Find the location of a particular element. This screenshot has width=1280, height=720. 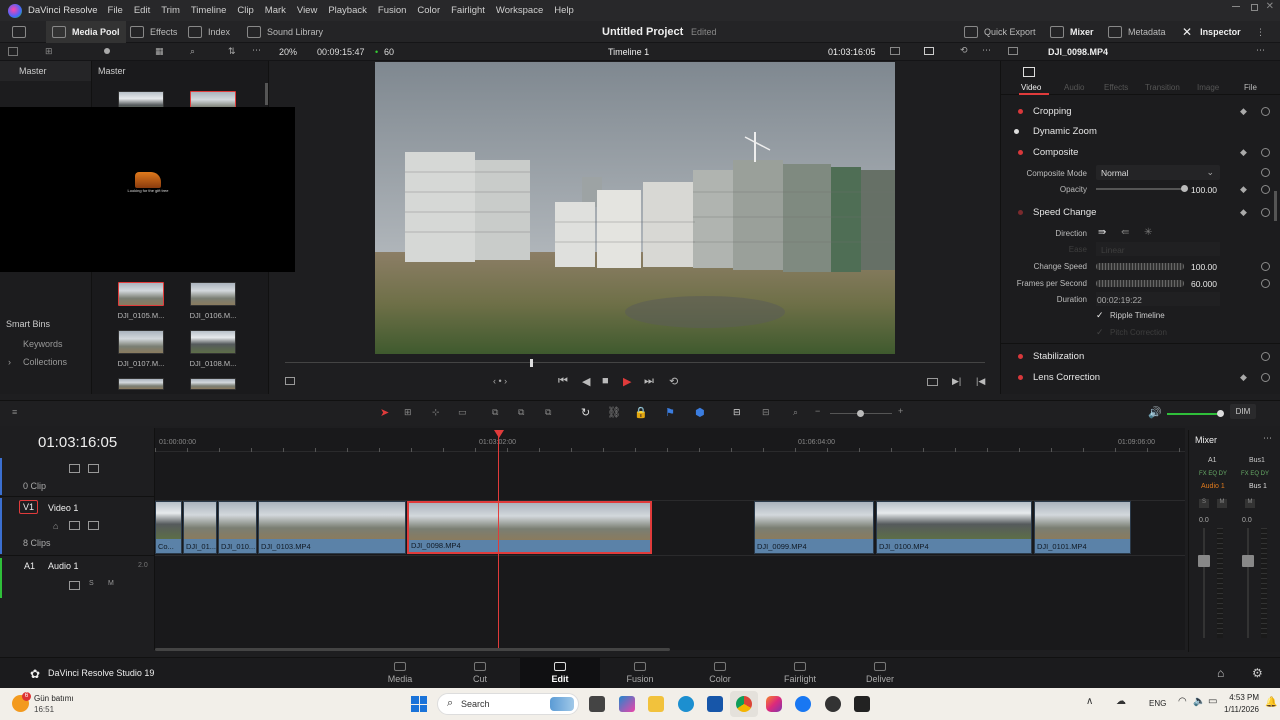

clip-view-icon is located at coordinates (929, 51).